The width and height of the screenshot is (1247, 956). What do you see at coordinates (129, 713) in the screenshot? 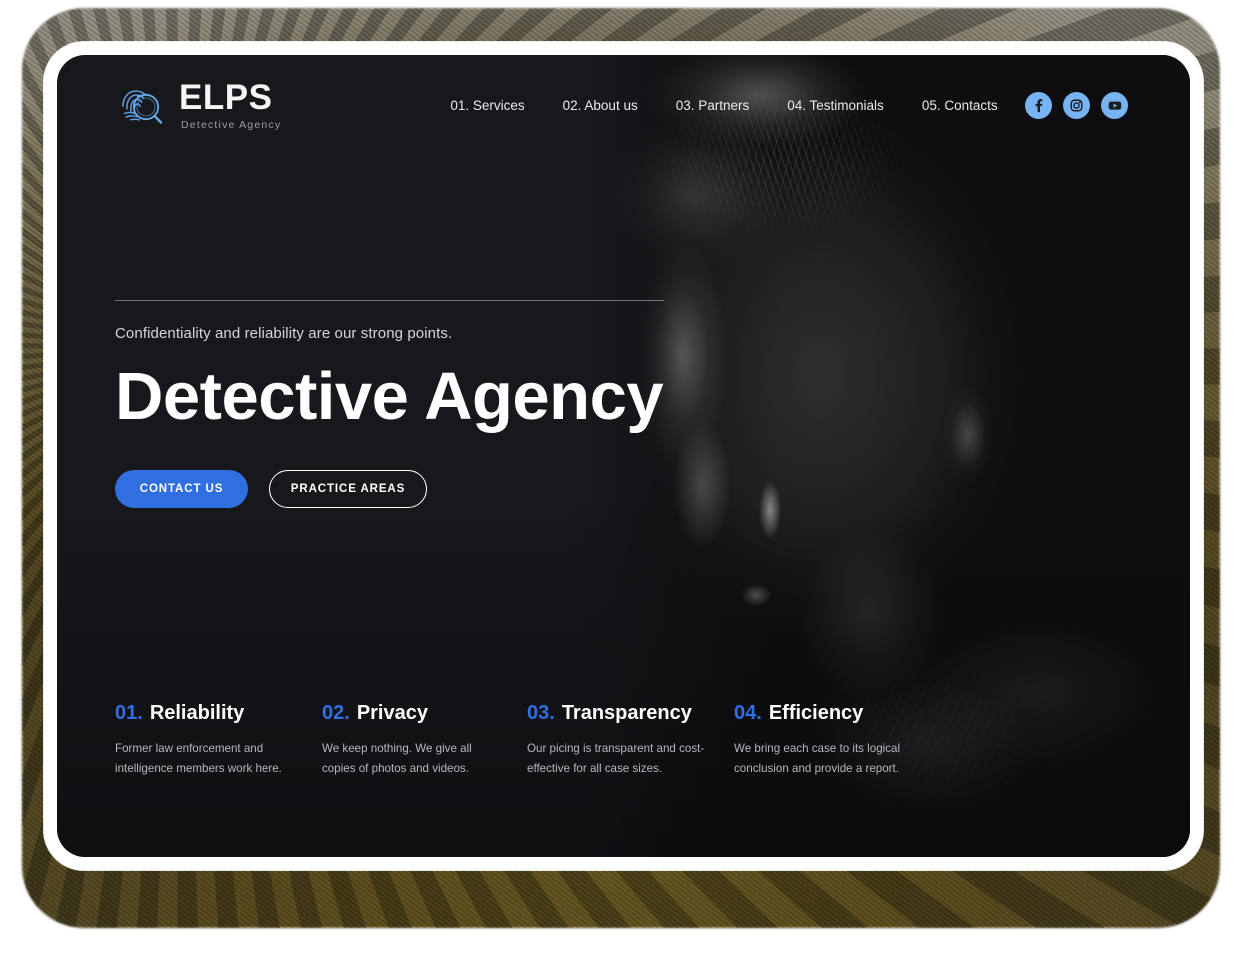
I see `feature-number: 01.` at bounding box center [129, 713].